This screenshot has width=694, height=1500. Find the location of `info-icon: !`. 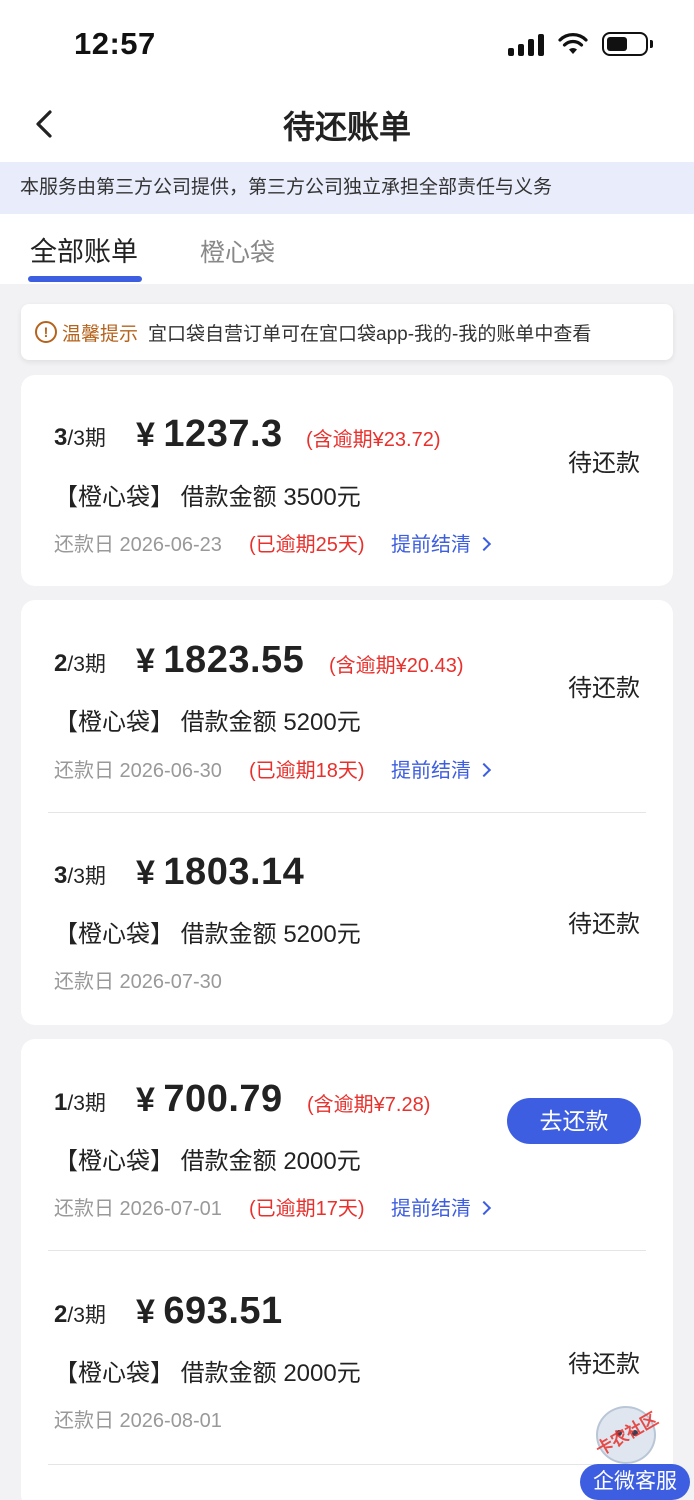

info-icon: ! is located at coordinates (46, 332).